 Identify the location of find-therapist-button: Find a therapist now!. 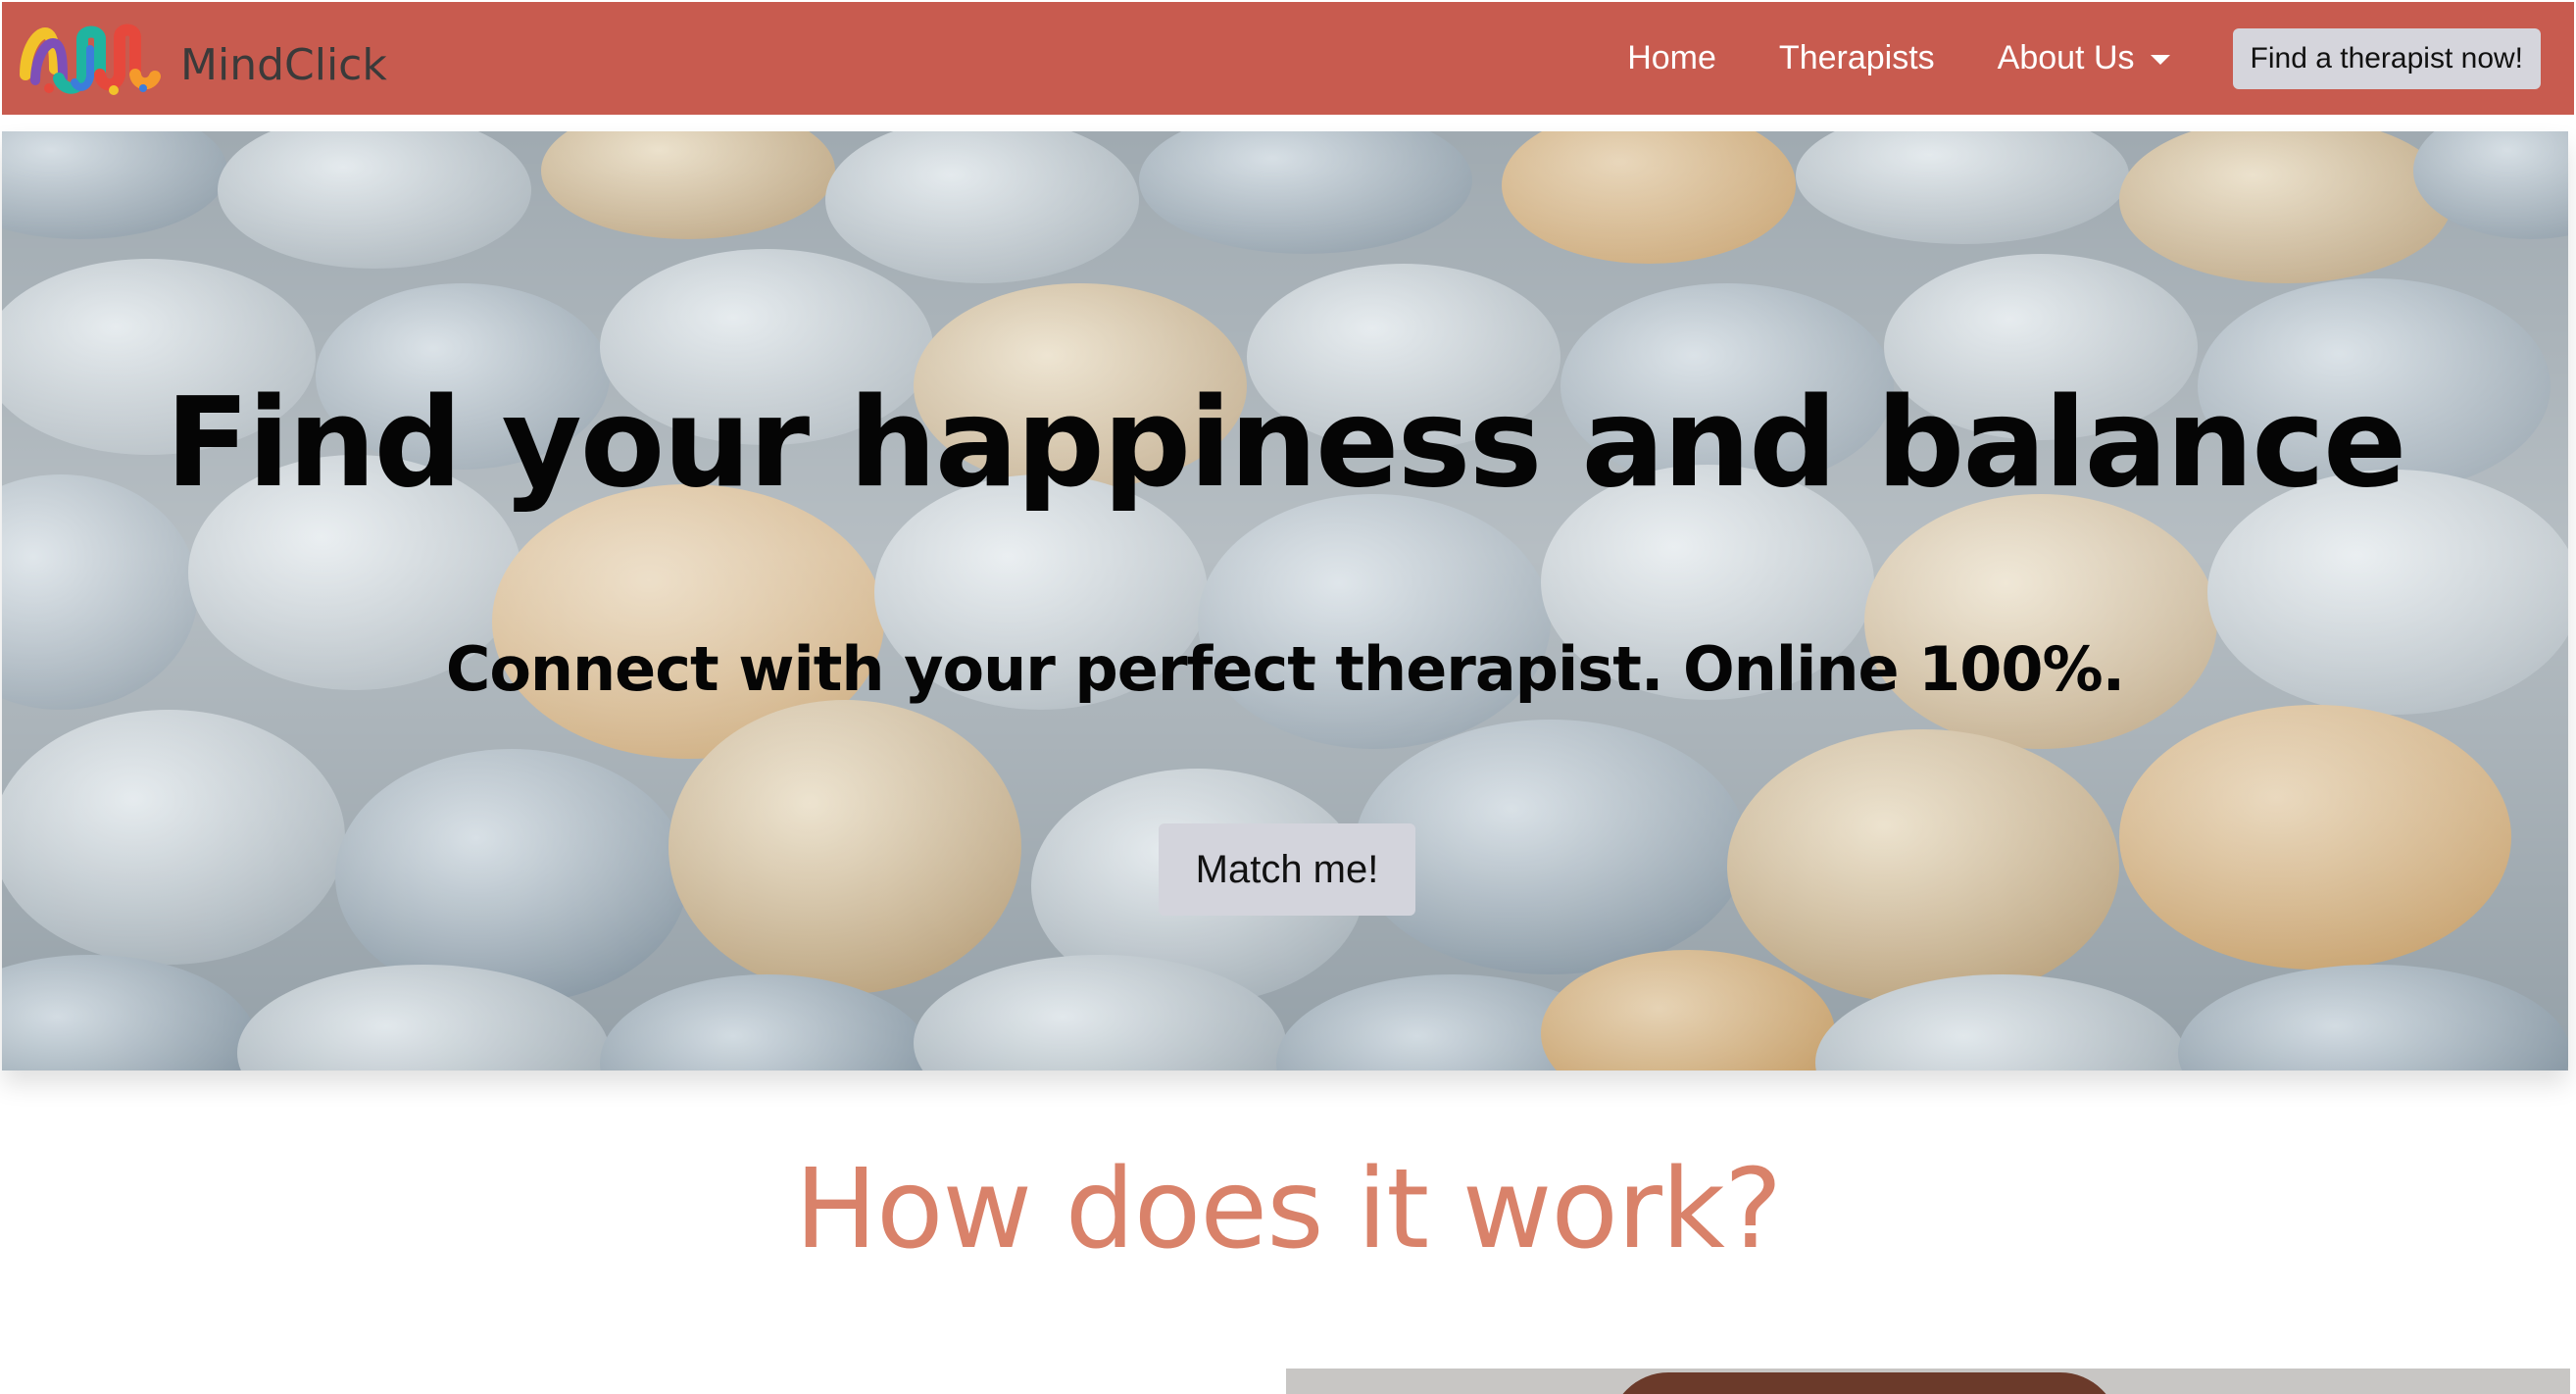
(2386, 58).